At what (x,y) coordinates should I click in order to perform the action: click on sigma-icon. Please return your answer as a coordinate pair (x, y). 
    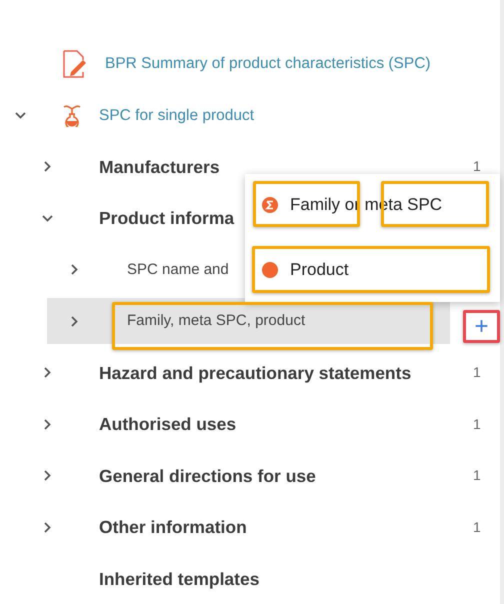
    Looking at the image, I should click on (270, 205).